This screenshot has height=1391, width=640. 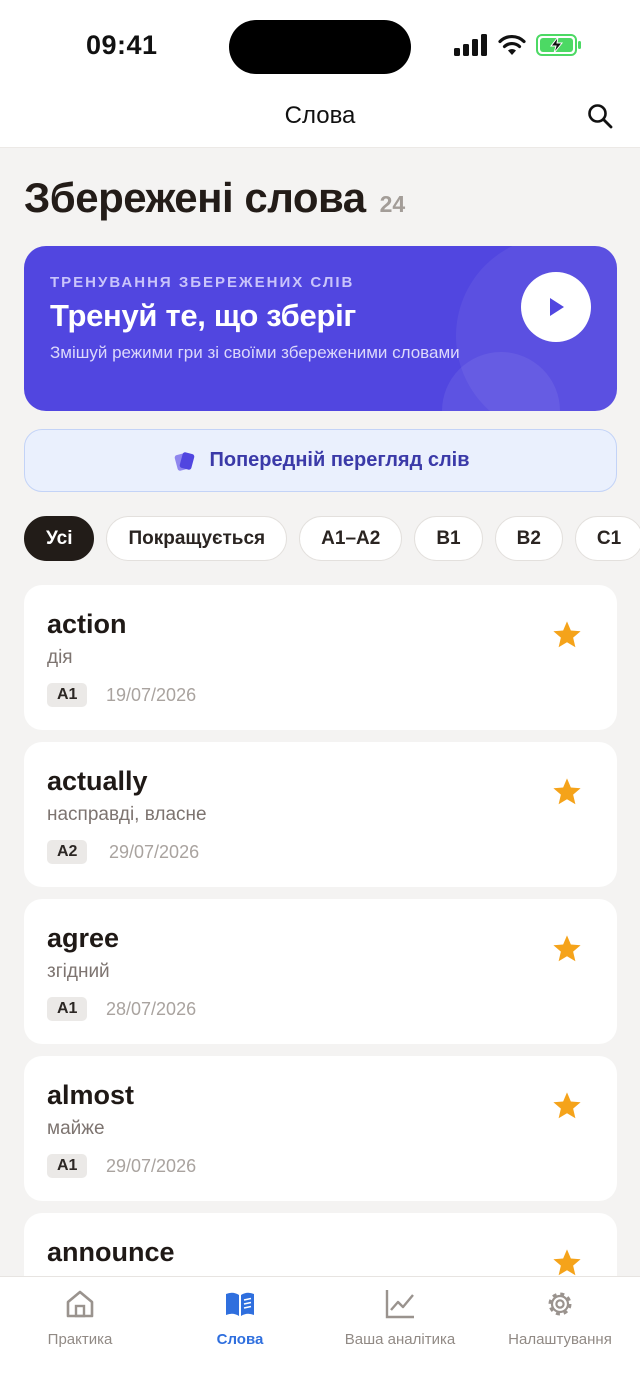 I want to click on play-icon, so click(x=557, y=307).